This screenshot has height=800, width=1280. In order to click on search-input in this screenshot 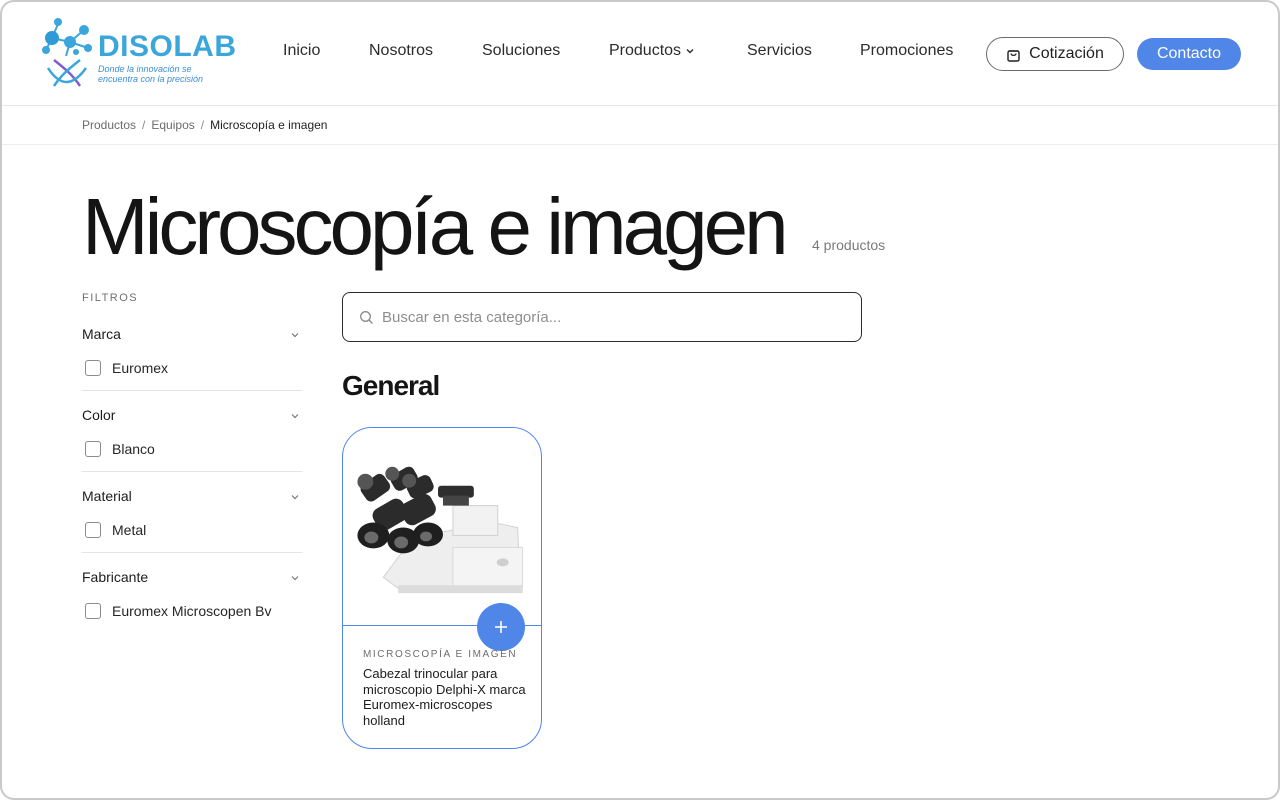, I will do `click(602, 317)`.